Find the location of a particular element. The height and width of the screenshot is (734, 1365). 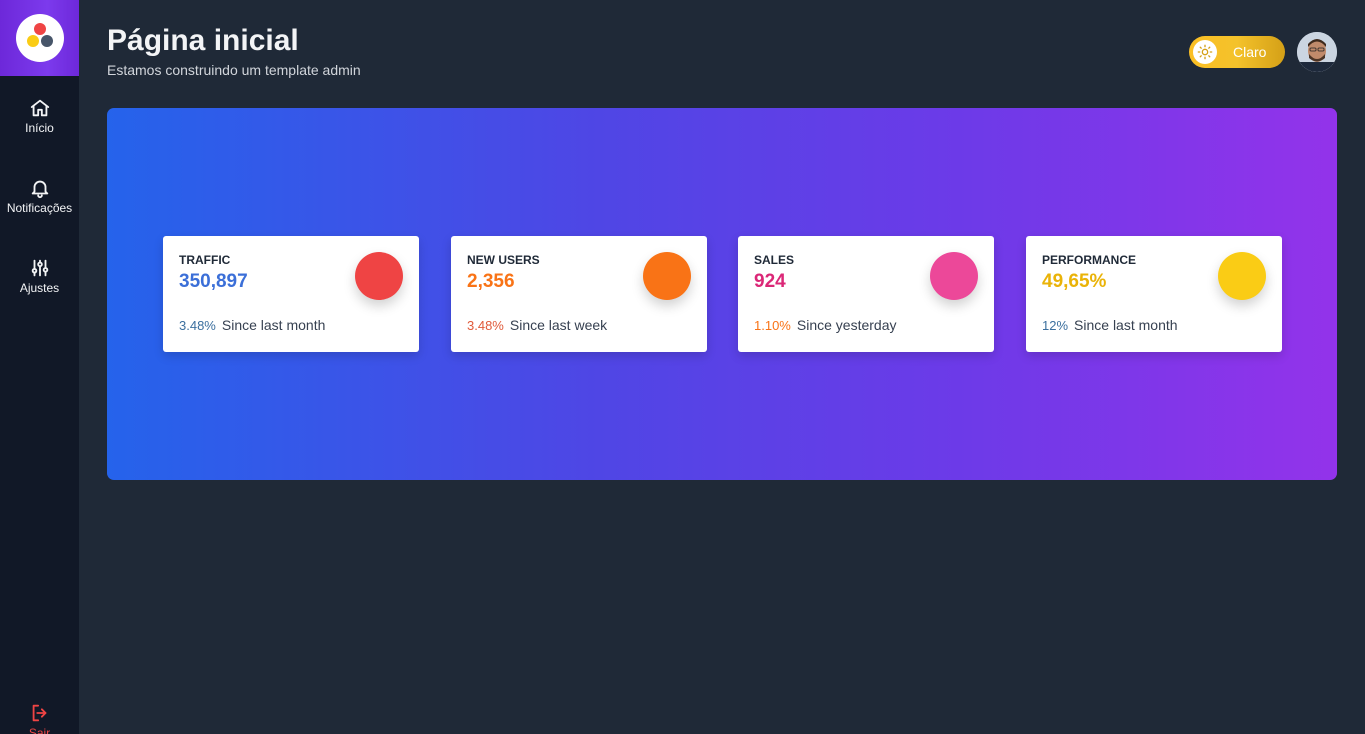

sidebar-item-inicio: Início is located at coordinates (39, 116).